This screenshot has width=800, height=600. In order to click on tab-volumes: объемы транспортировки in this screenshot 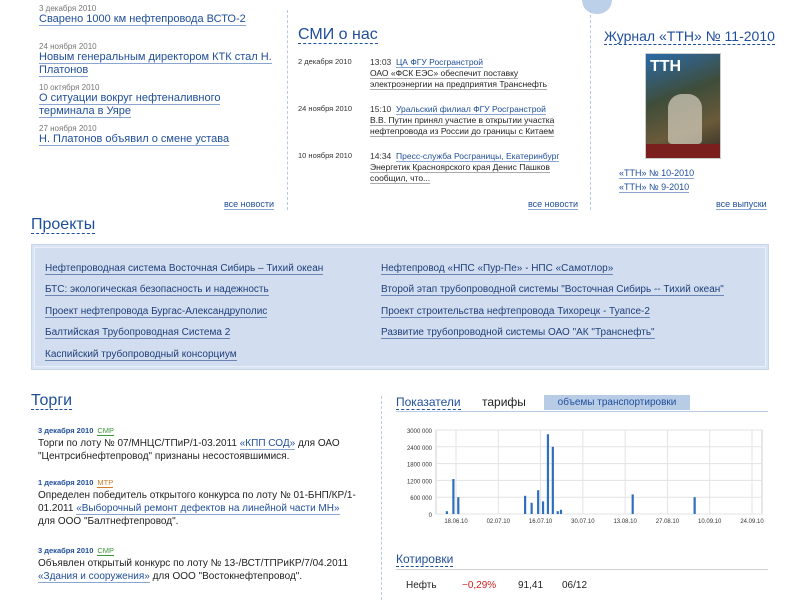, I will do `click(617, 402)`.